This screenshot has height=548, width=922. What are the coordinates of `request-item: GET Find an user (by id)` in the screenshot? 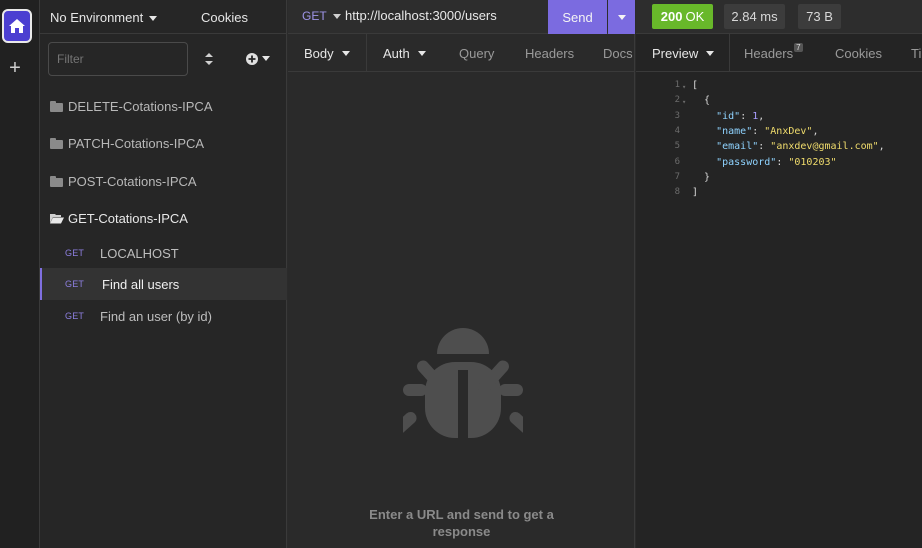 It's located at (163, 316).